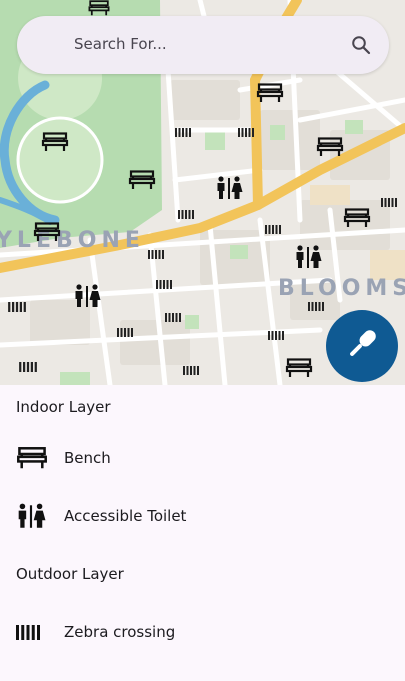 This screenshot has width=405, height=681. I want to click on microphone-button, so click(362, 346).